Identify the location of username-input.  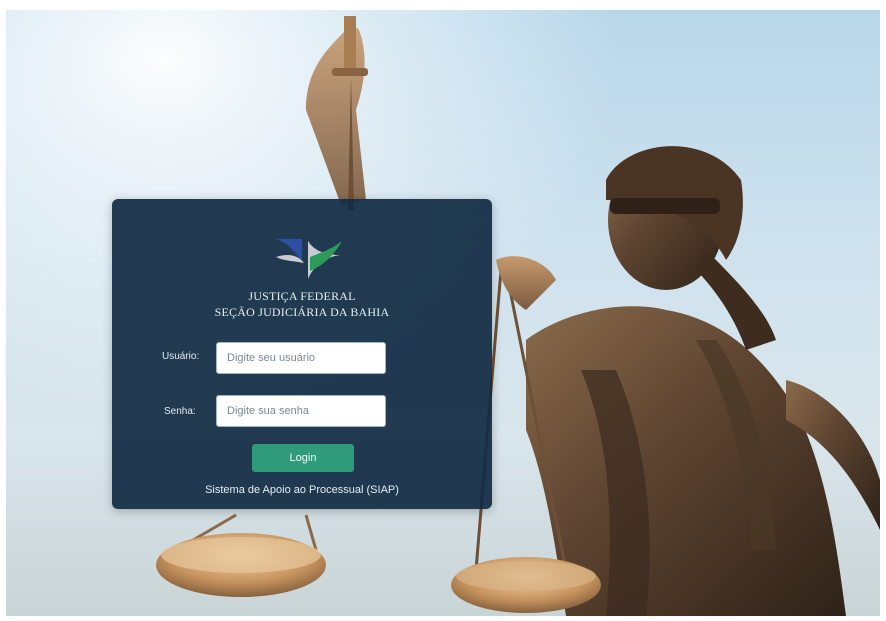
(301, 358).